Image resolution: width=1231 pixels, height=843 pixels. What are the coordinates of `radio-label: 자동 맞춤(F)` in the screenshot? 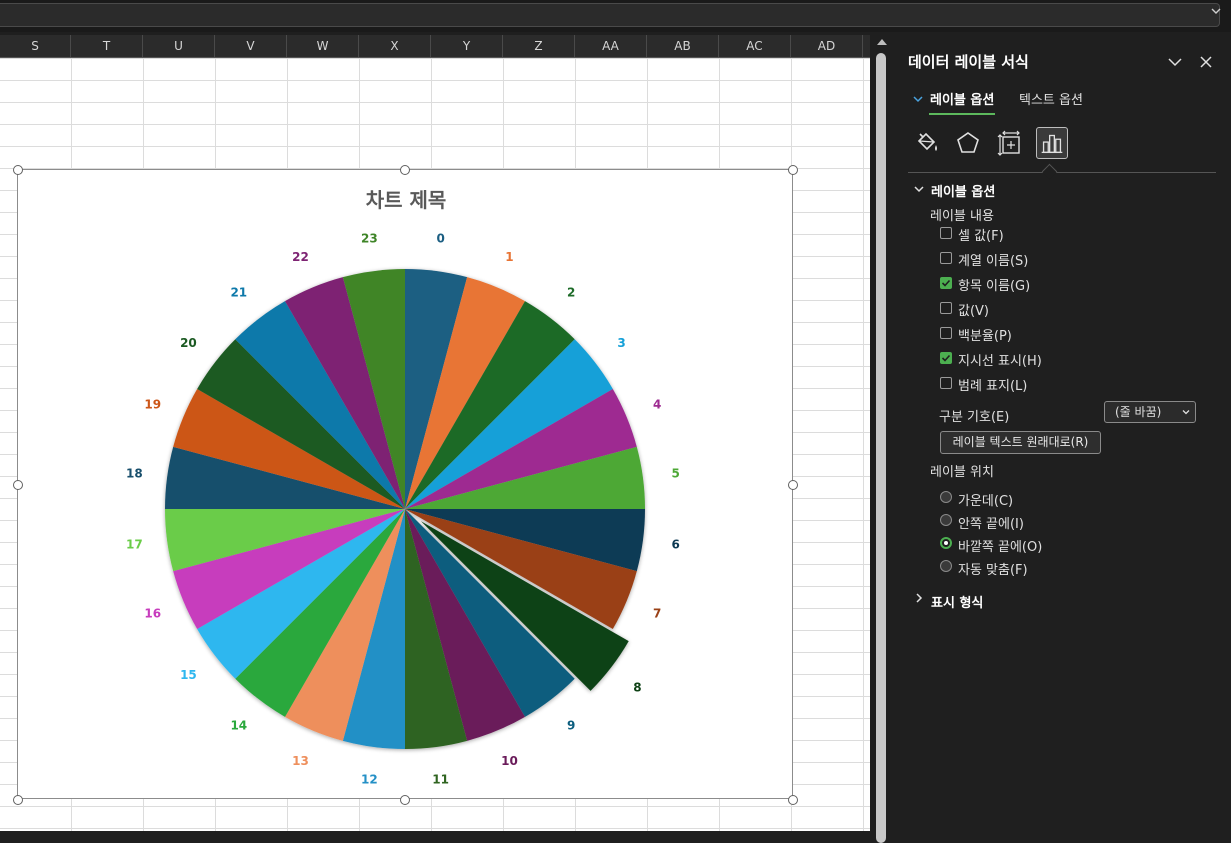 It's located at (993, 568).